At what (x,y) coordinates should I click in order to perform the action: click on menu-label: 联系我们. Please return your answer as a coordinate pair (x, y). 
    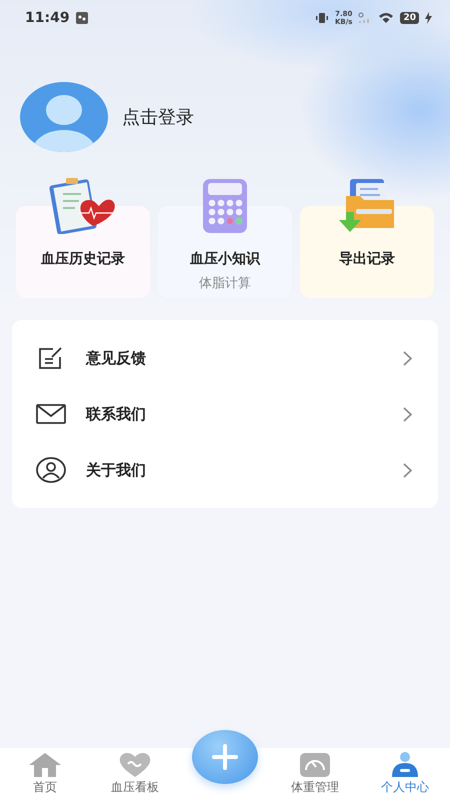
    Looking at the image, I should click on (116, 414).